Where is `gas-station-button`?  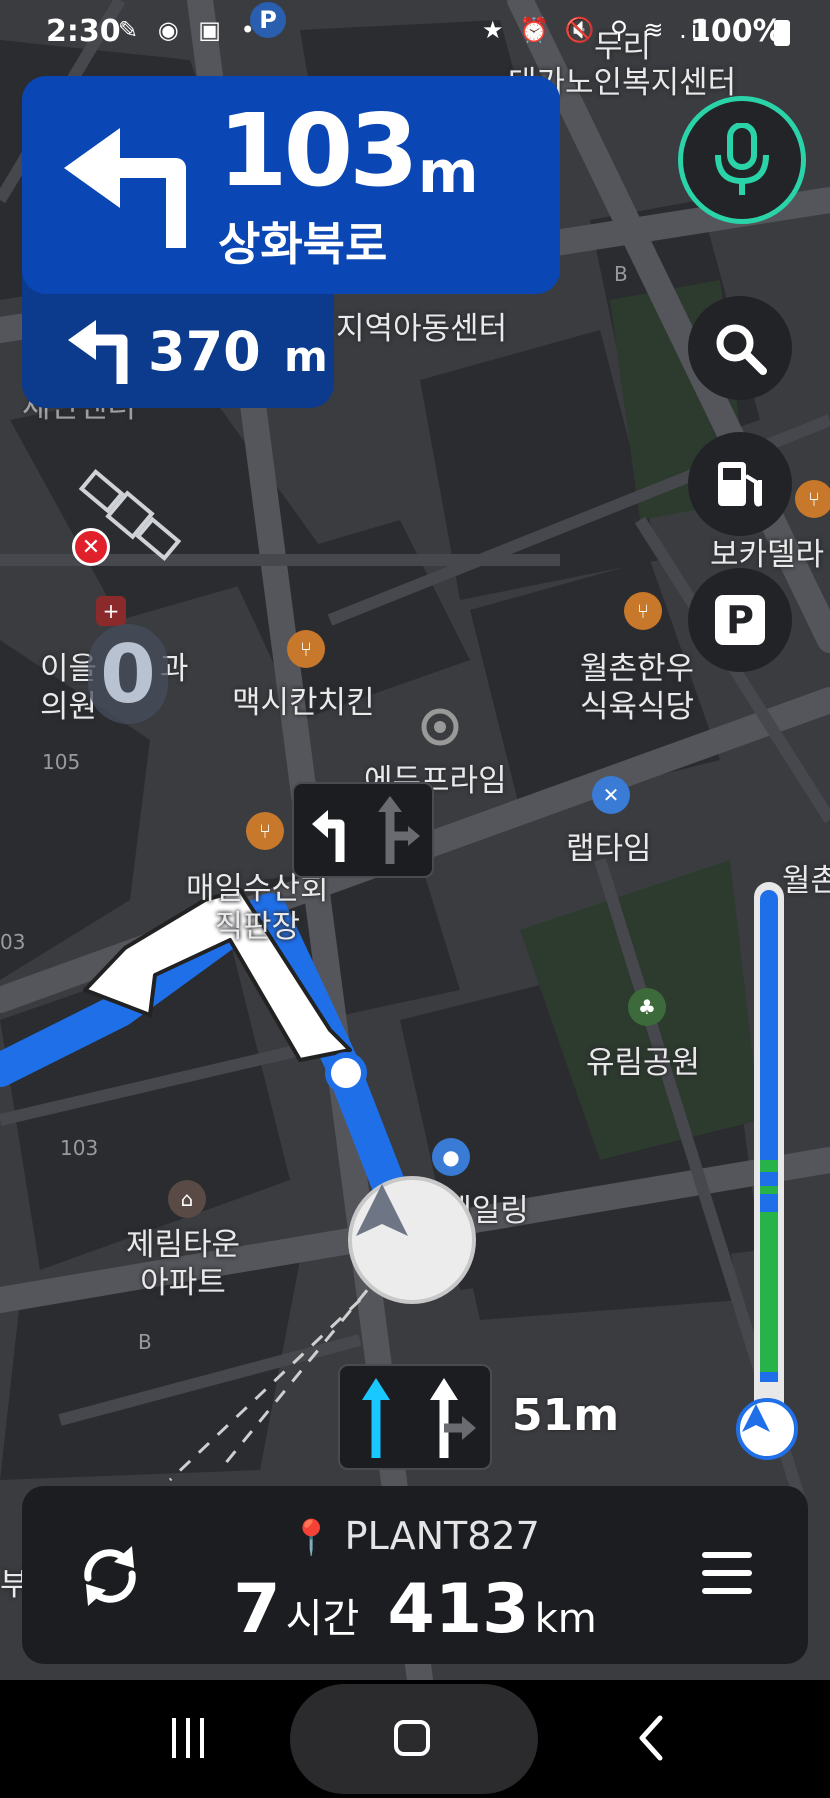 gas-station-button is located at coordinates (740, 484).